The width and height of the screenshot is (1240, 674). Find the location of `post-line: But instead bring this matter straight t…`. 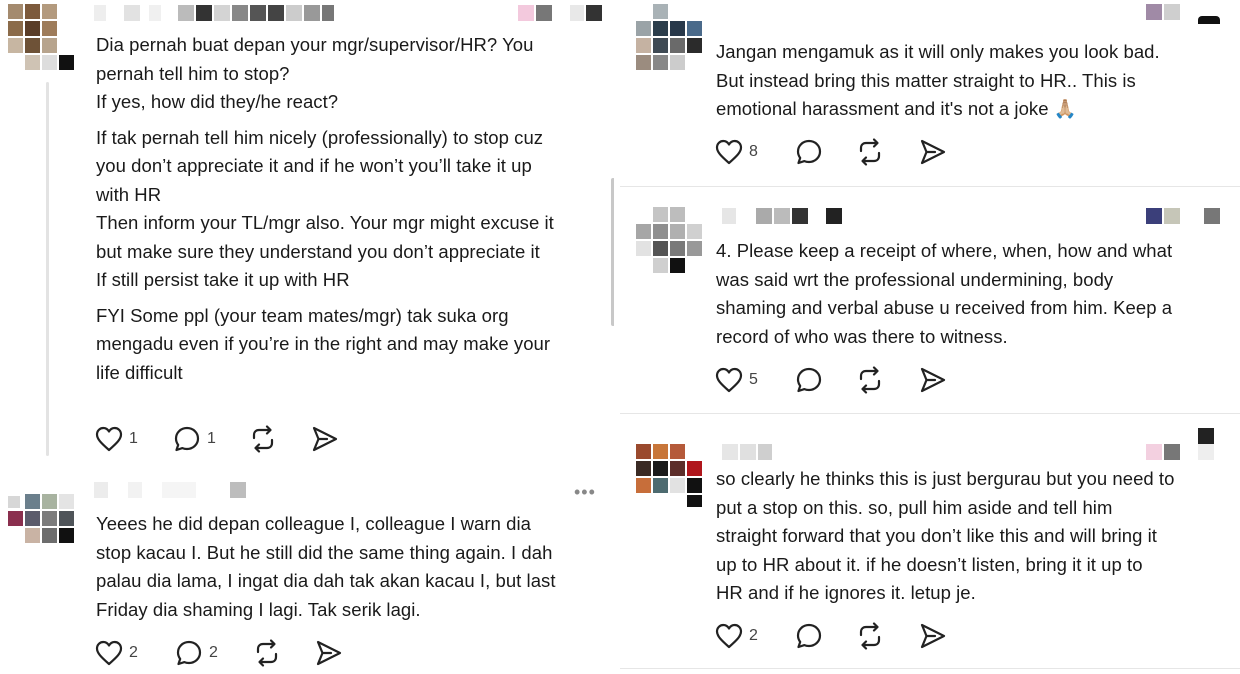

post-line: But instead bring this matter straight t… is located at coordinates (926, 80).